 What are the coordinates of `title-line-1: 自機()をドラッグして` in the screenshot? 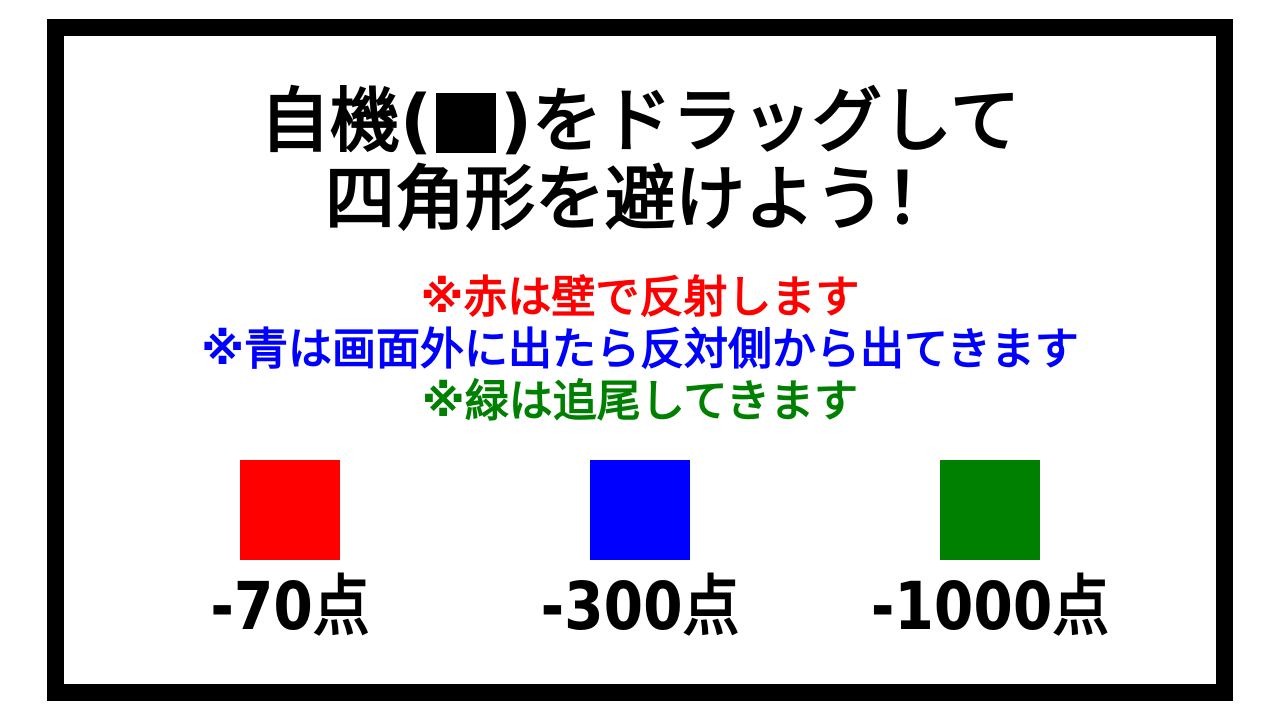 It's located at (640, 121).